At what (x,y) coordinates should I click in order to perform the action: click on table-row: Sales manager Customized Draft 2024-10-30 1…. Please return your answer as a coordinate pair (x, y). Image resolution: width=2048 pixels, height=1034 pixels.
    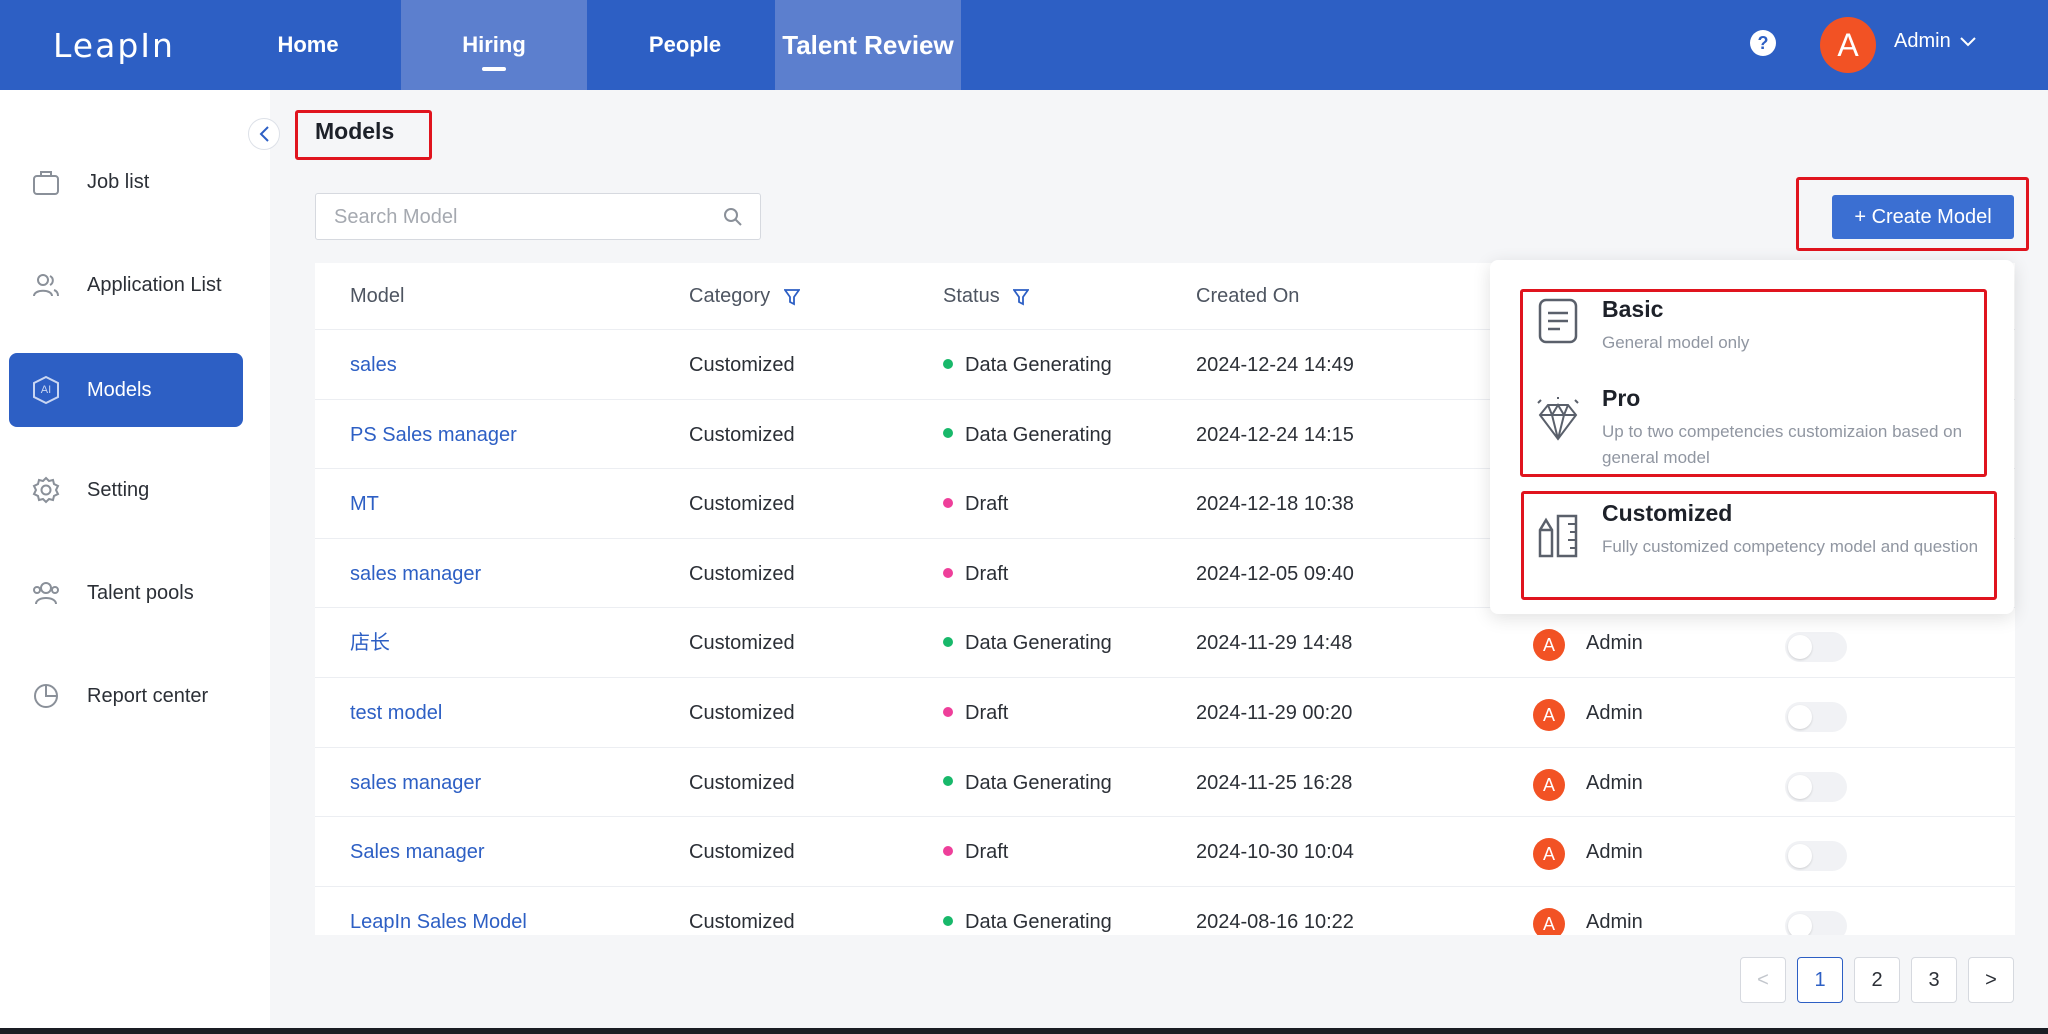
    Looking at the image, I should click on (1165, 851).